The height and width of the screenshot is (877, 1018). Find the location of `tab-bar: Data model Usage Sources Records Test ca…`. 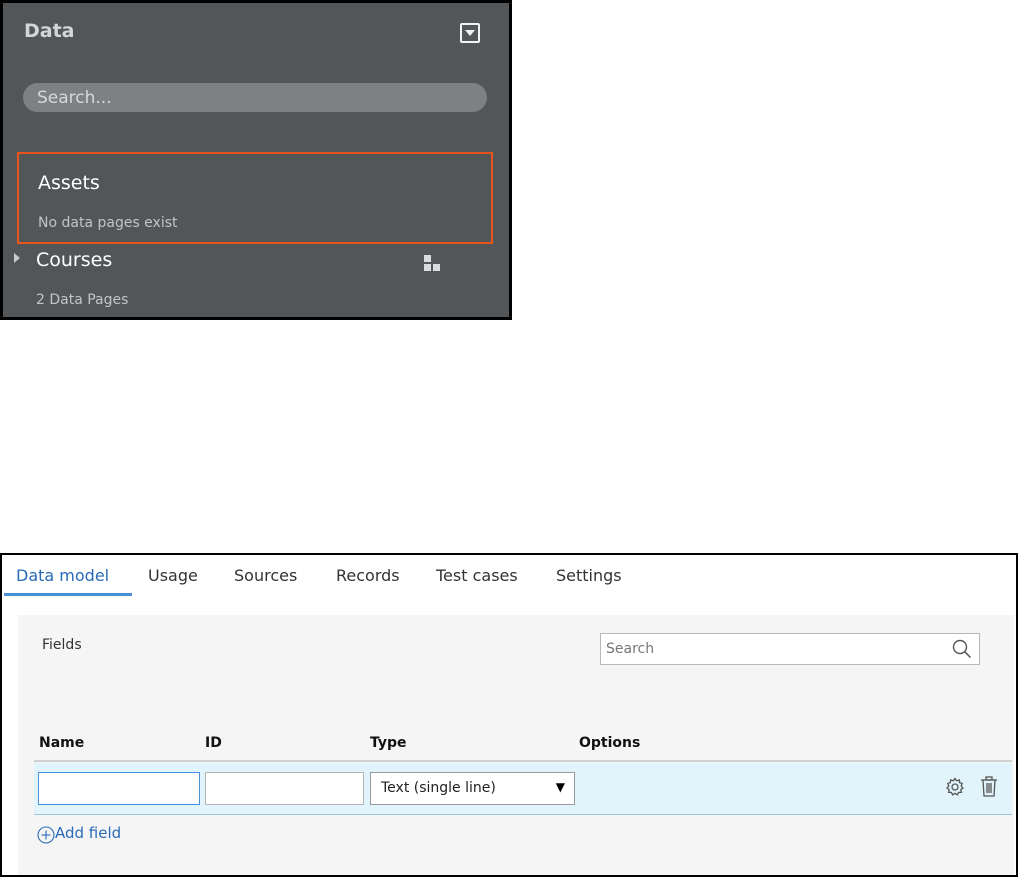

tab-bar: Data model Usage Sources Records Test ca… is located at coordinates (509, 576).